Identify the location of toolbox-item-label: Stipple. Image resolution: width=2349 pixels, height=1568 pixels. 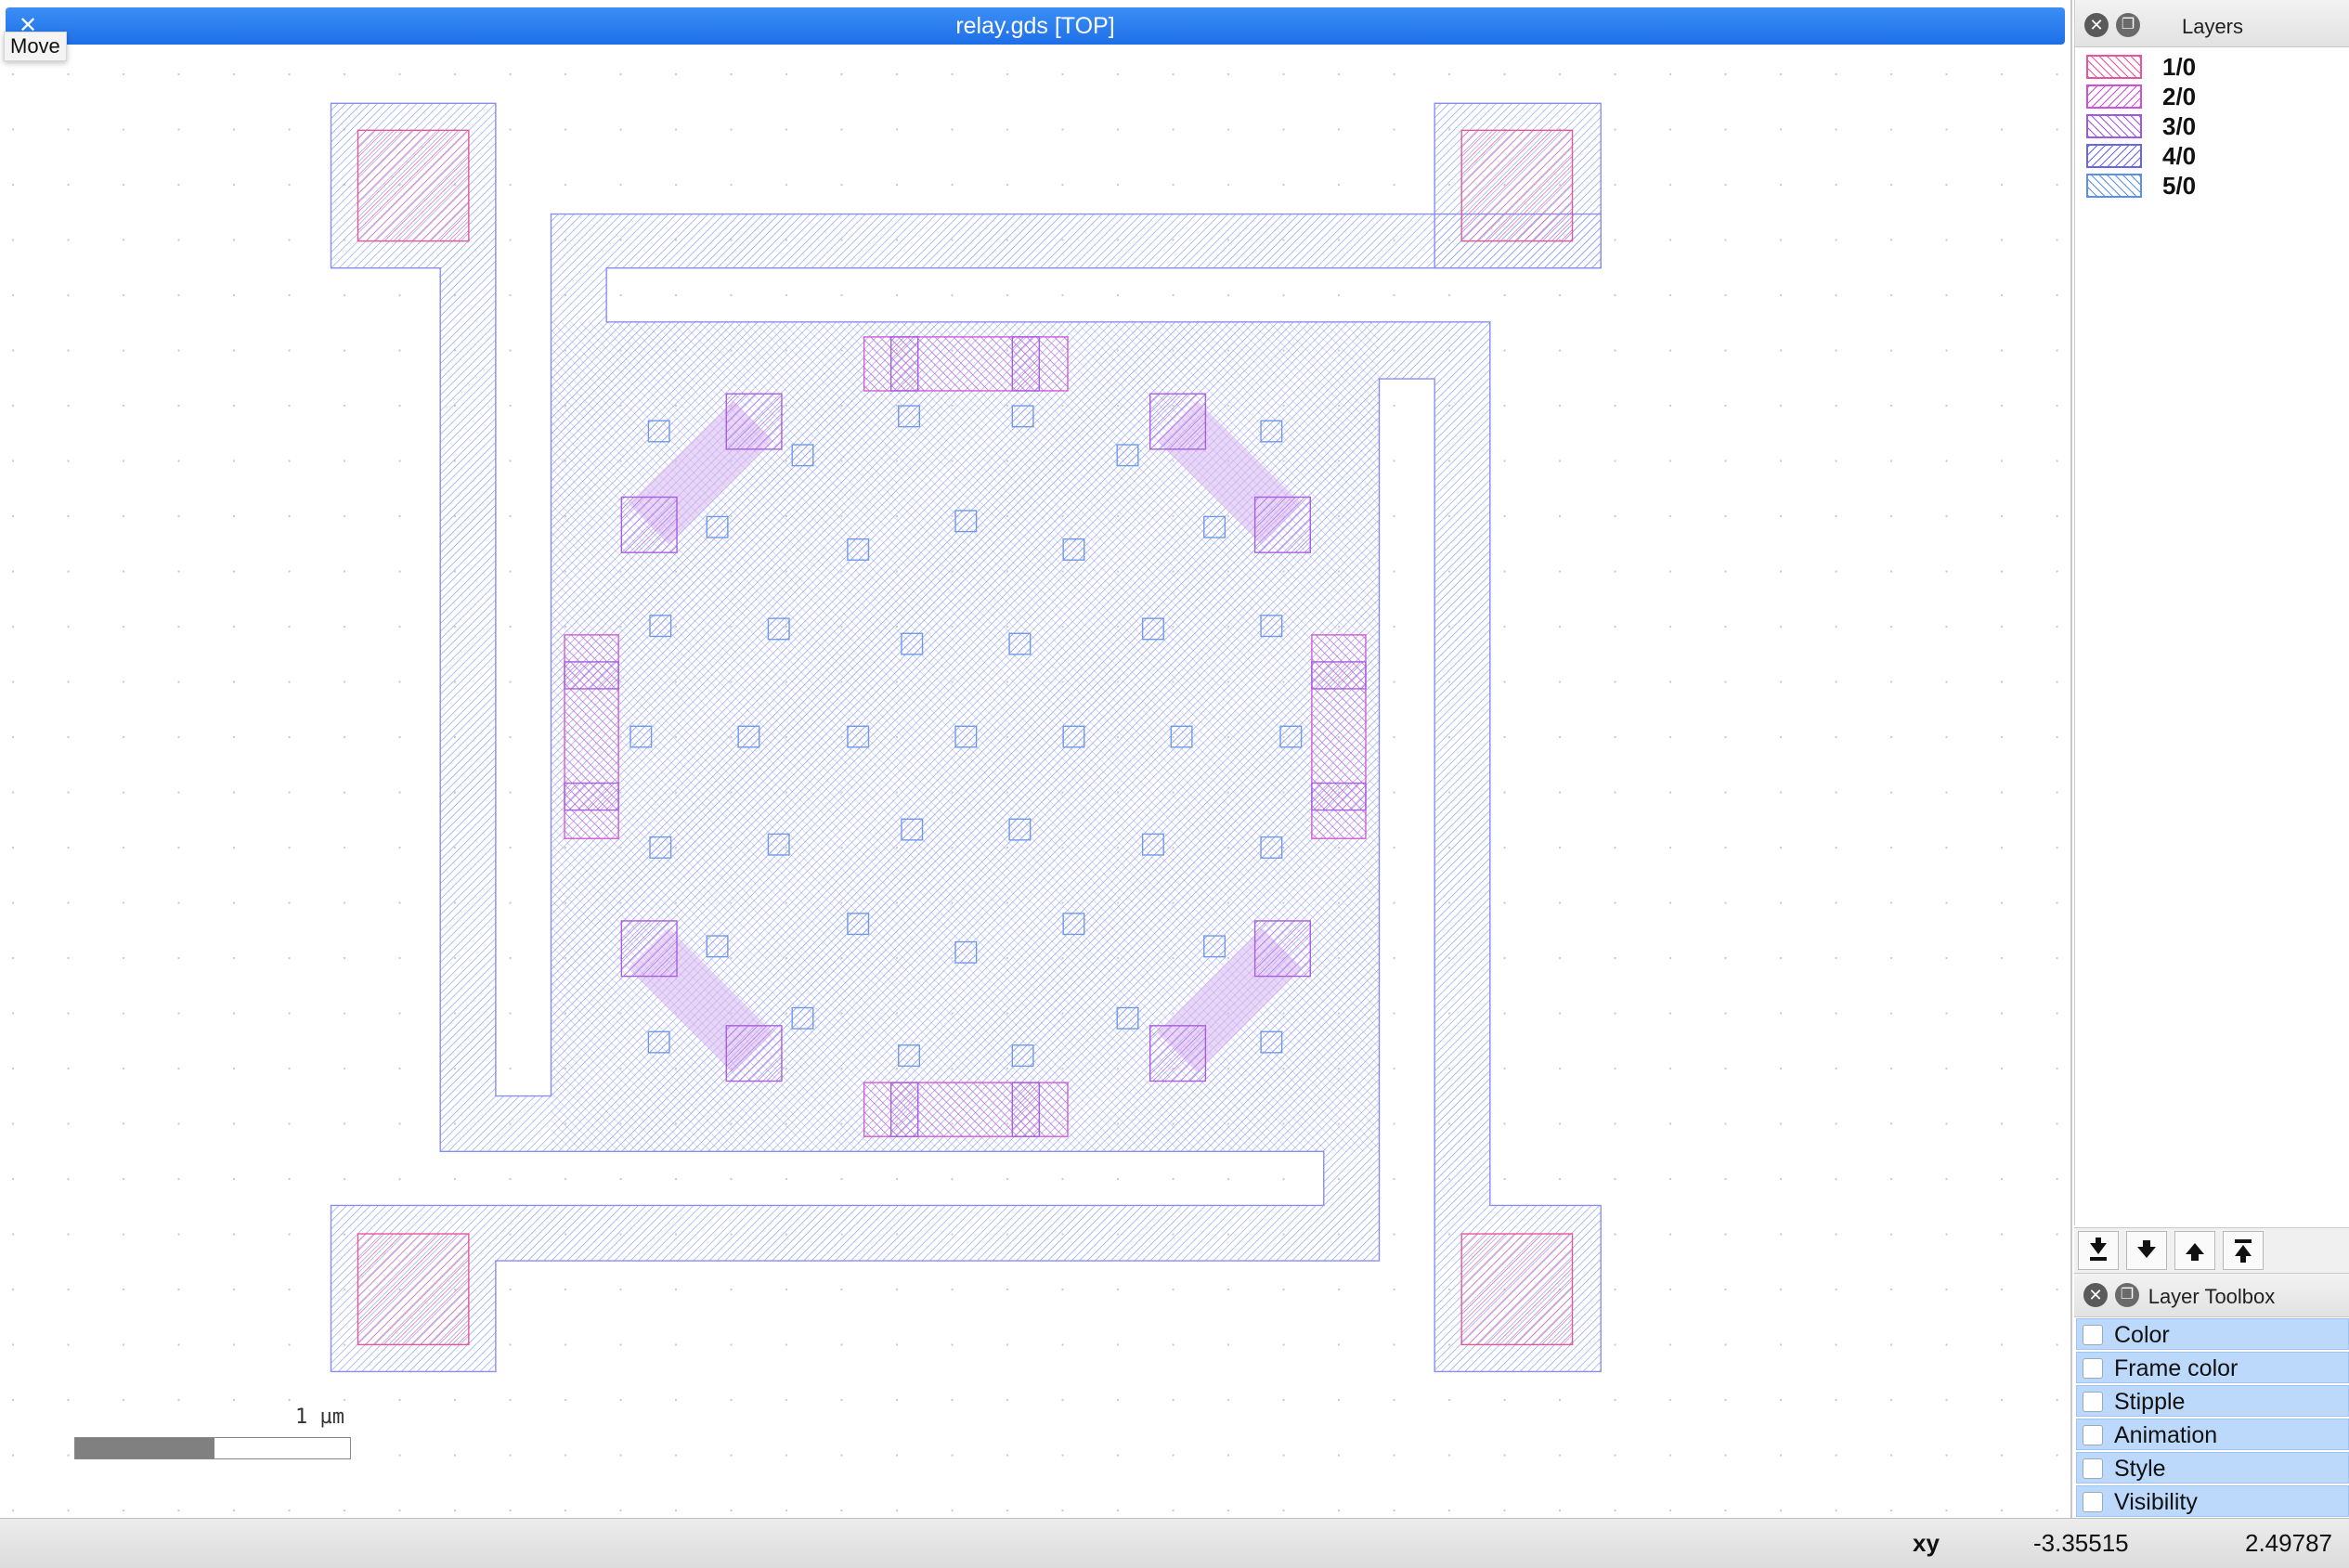
(2150, 1402).